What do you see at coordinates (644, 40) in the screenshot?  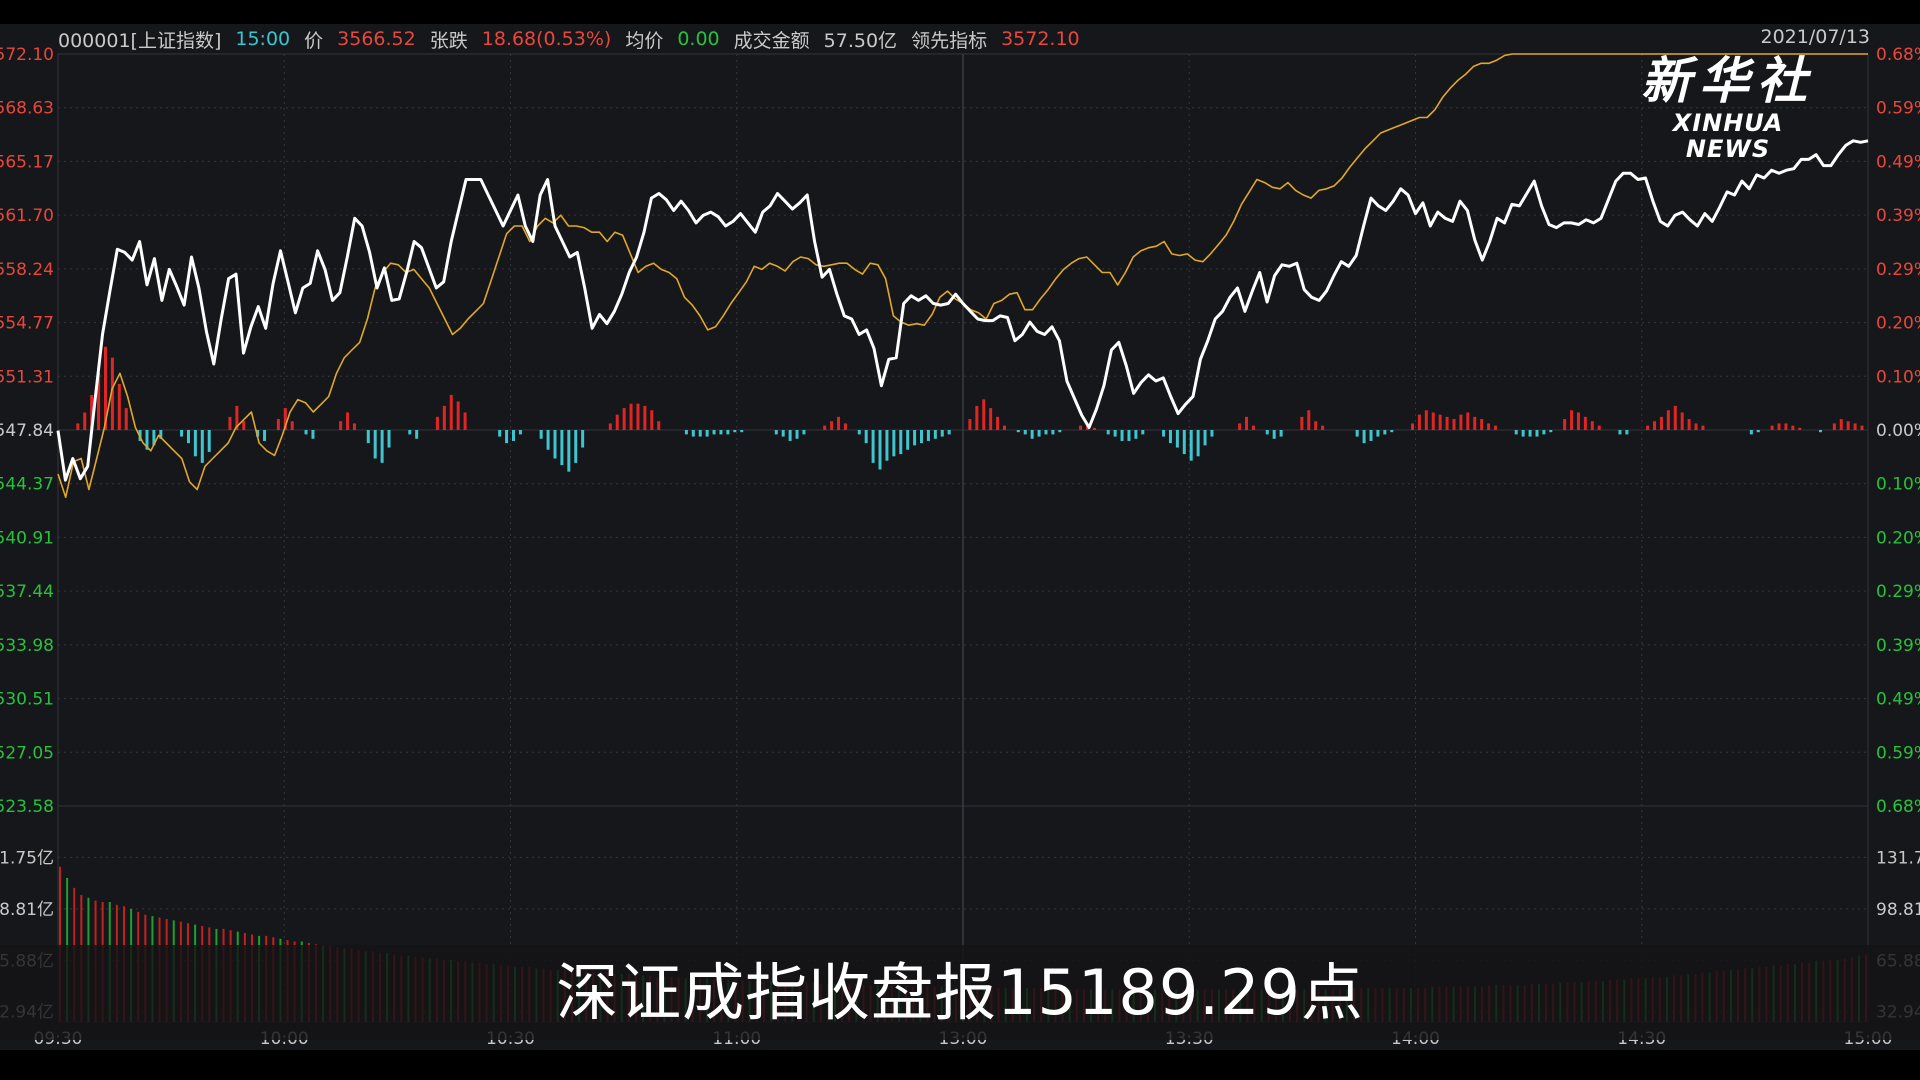 I see `avg-label: 均价` at bounding box center [644, 40].